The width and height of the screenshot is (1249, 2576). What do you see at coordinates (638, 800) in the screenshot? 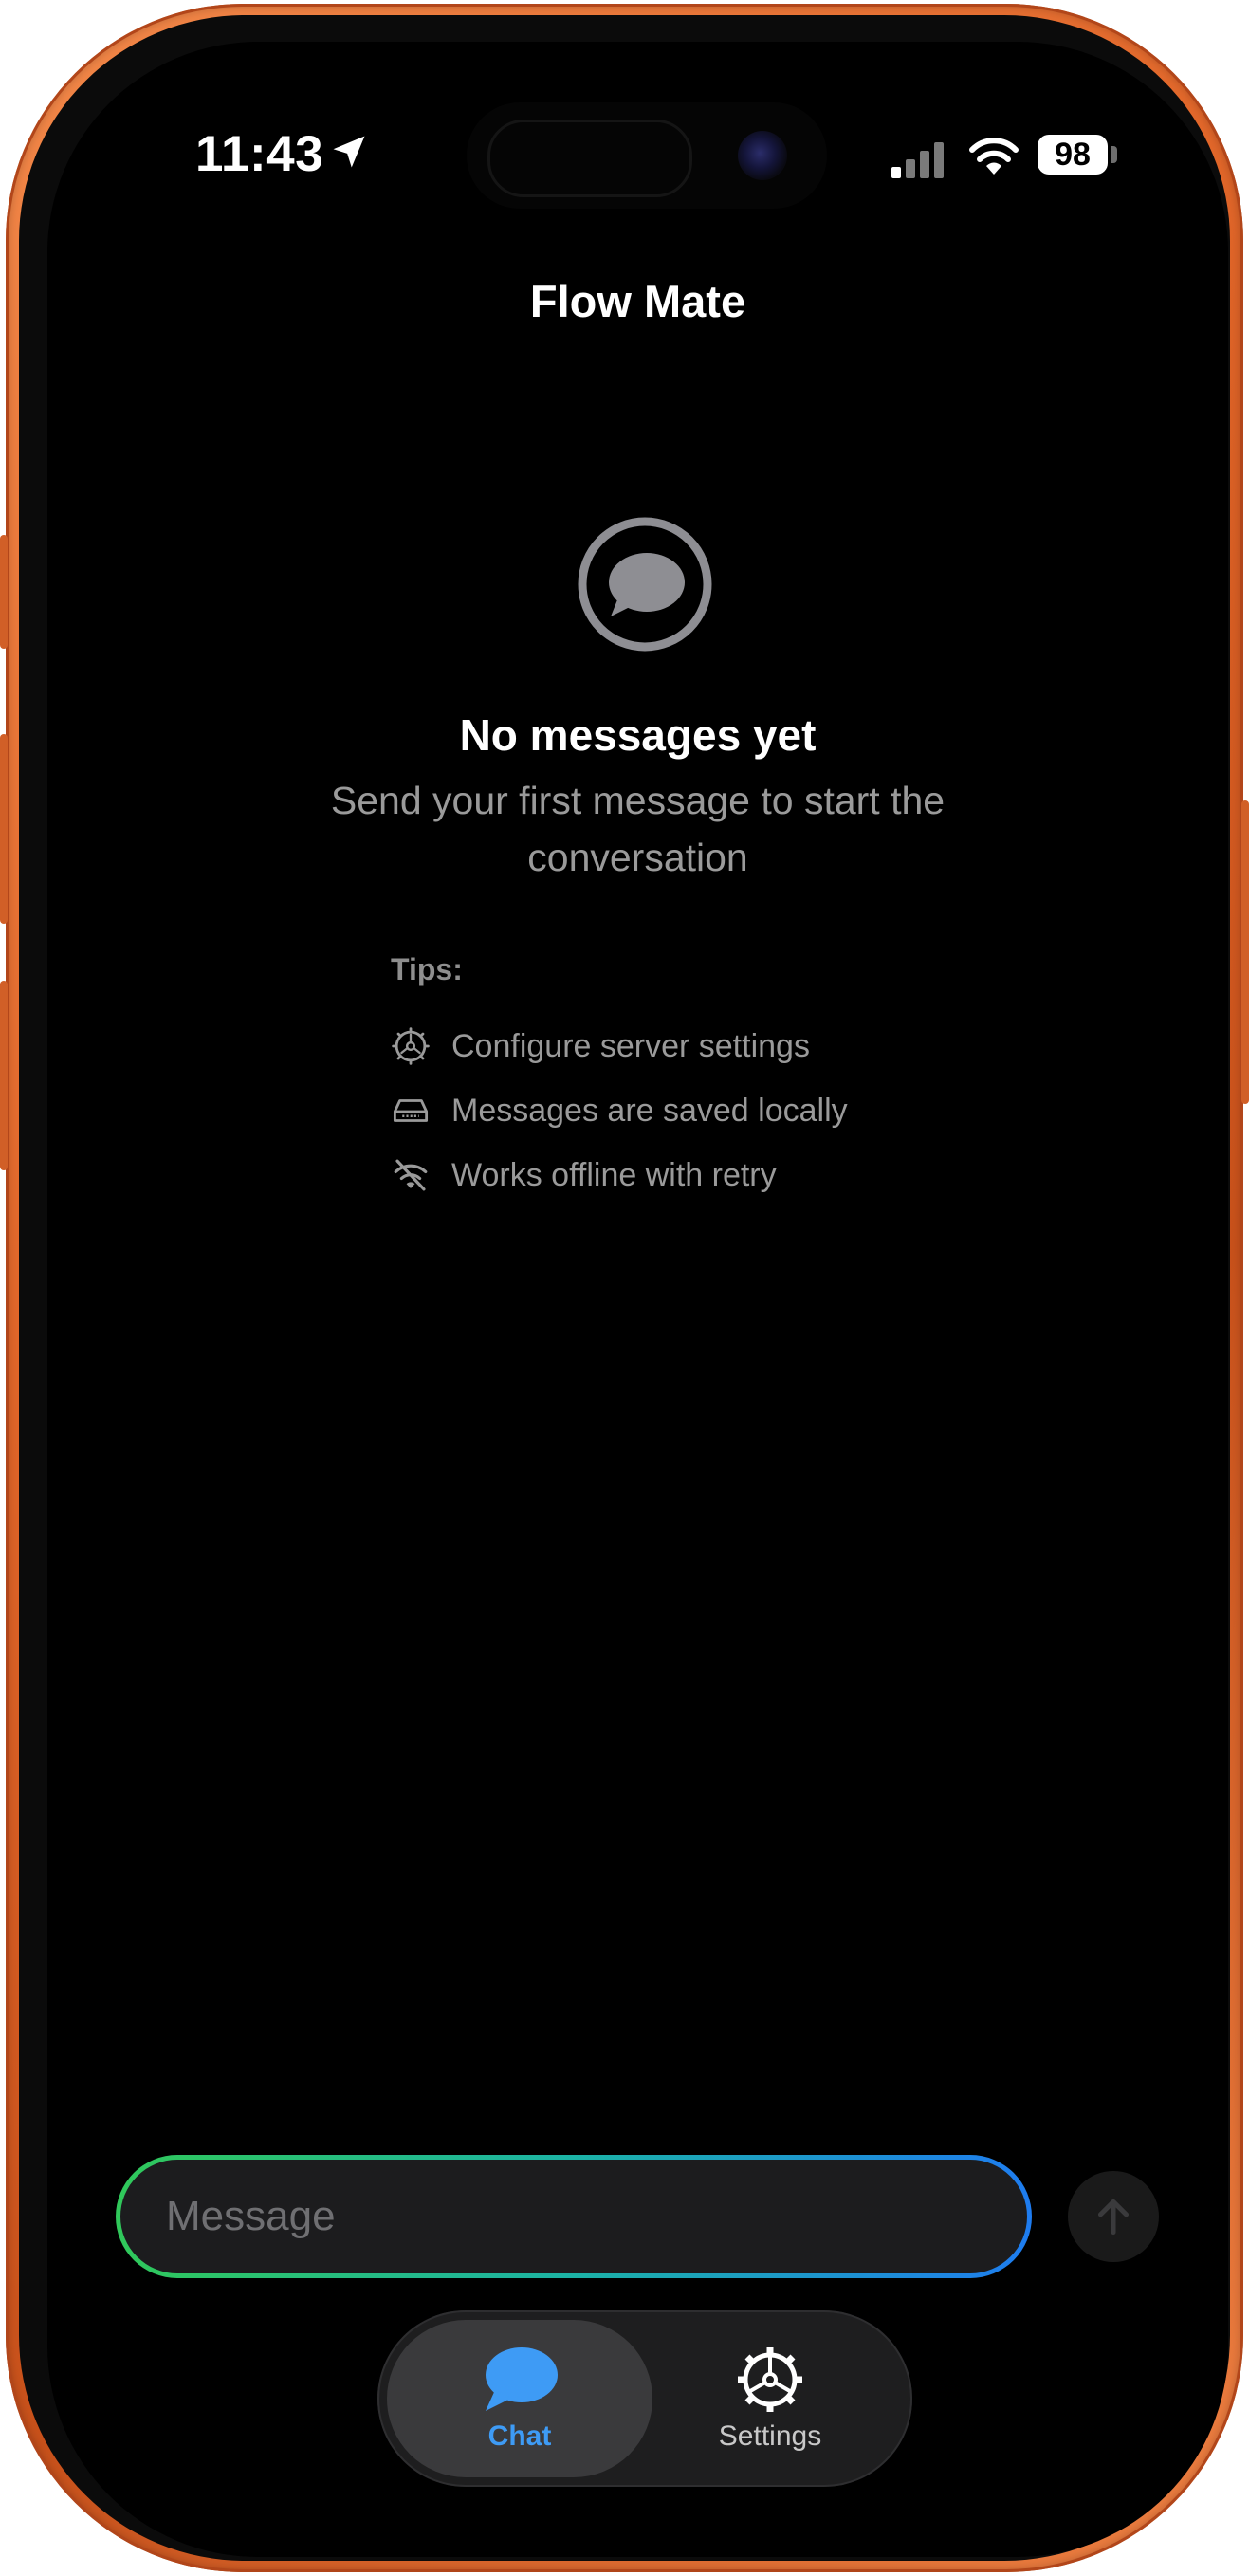
I see `empty-state-subtitle-line1: Send your first message to start the` at bounding box center [638, 800].